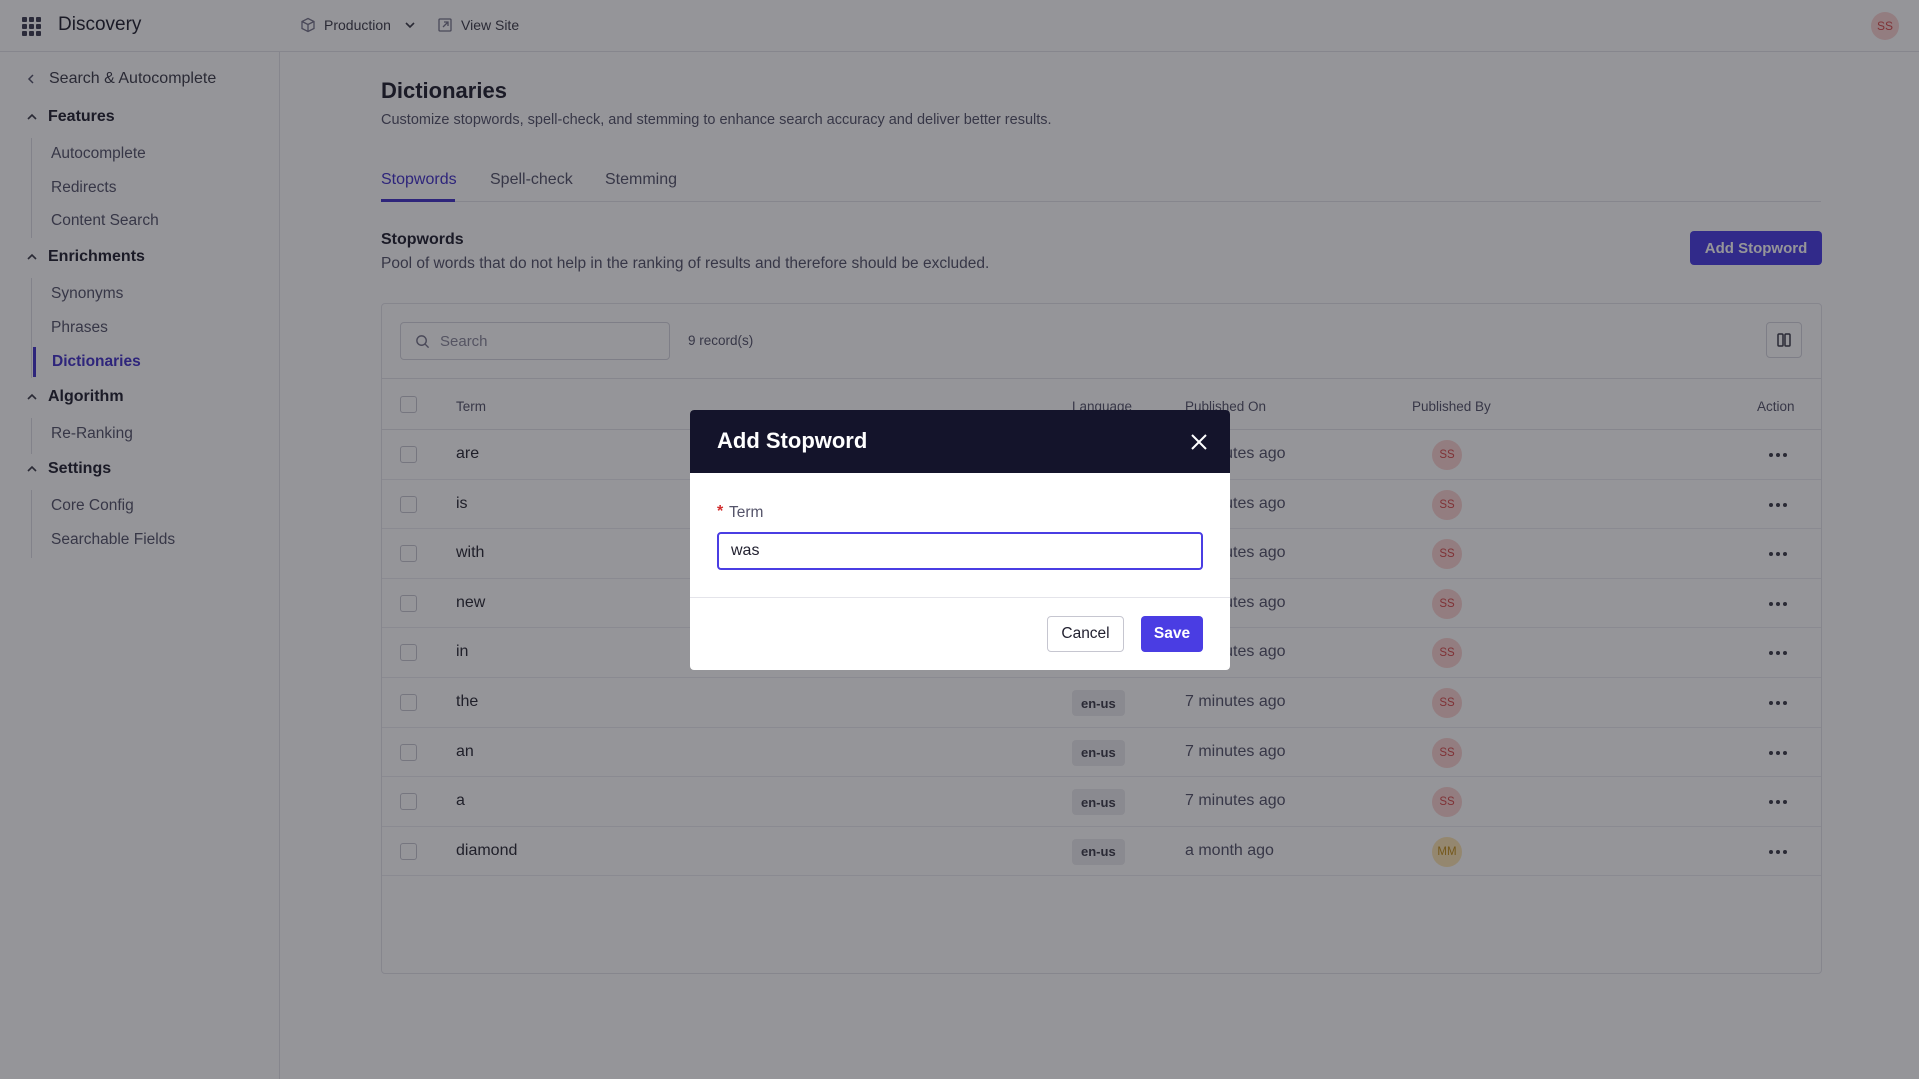  Describe the element at coordinates (1199, 442) in the screenshot. I see `close-icon` at that location.